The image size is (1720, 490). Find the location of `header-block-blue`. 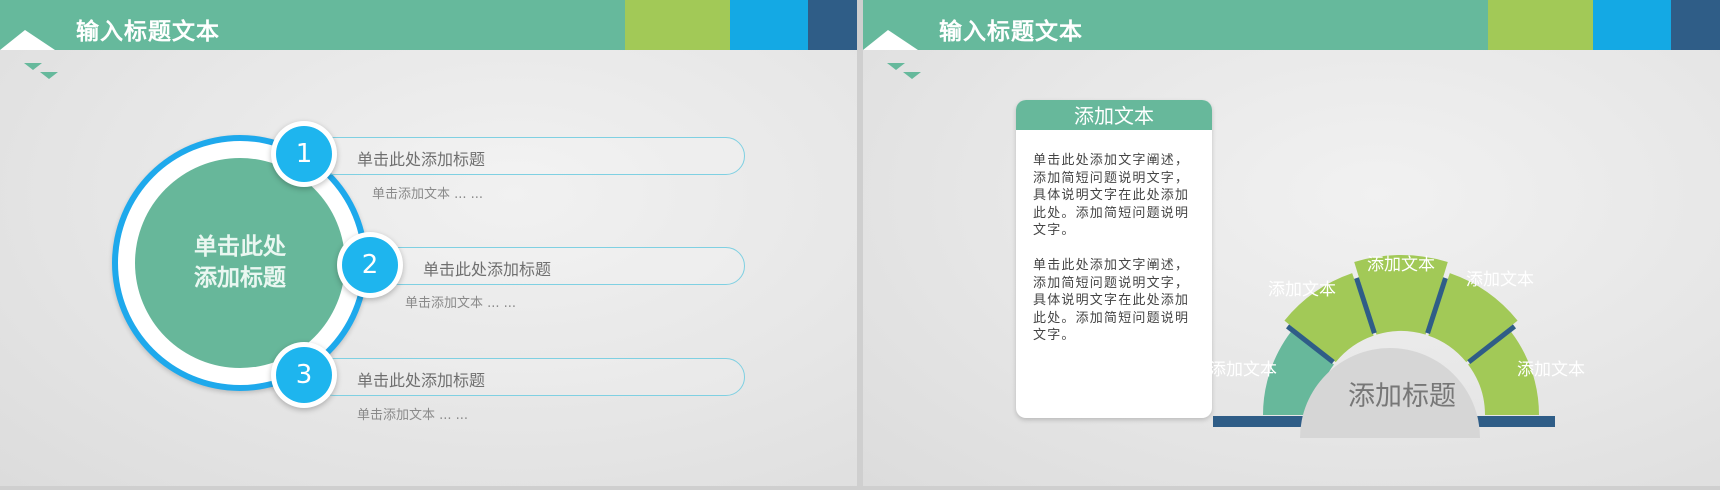

header-block-blue is located at coordinates (769, 25).